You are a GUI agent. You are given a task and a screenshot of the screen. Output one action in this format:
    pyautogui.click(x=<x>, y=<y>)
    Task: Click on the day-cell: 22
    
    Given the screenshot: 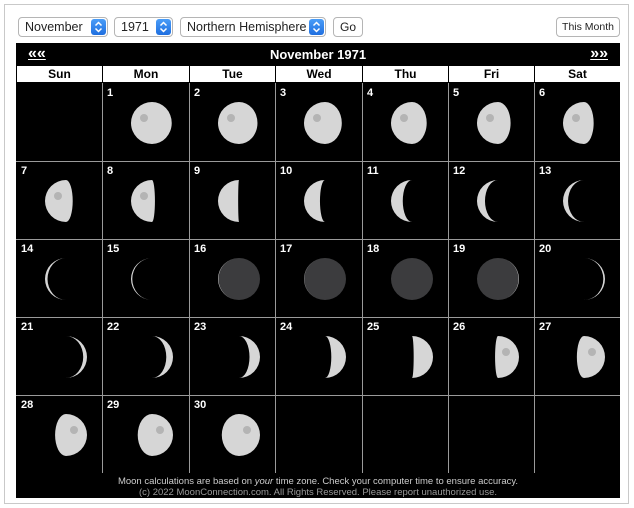 What is the action you would take?
    pyautogui.click(x=146, y=356)
    